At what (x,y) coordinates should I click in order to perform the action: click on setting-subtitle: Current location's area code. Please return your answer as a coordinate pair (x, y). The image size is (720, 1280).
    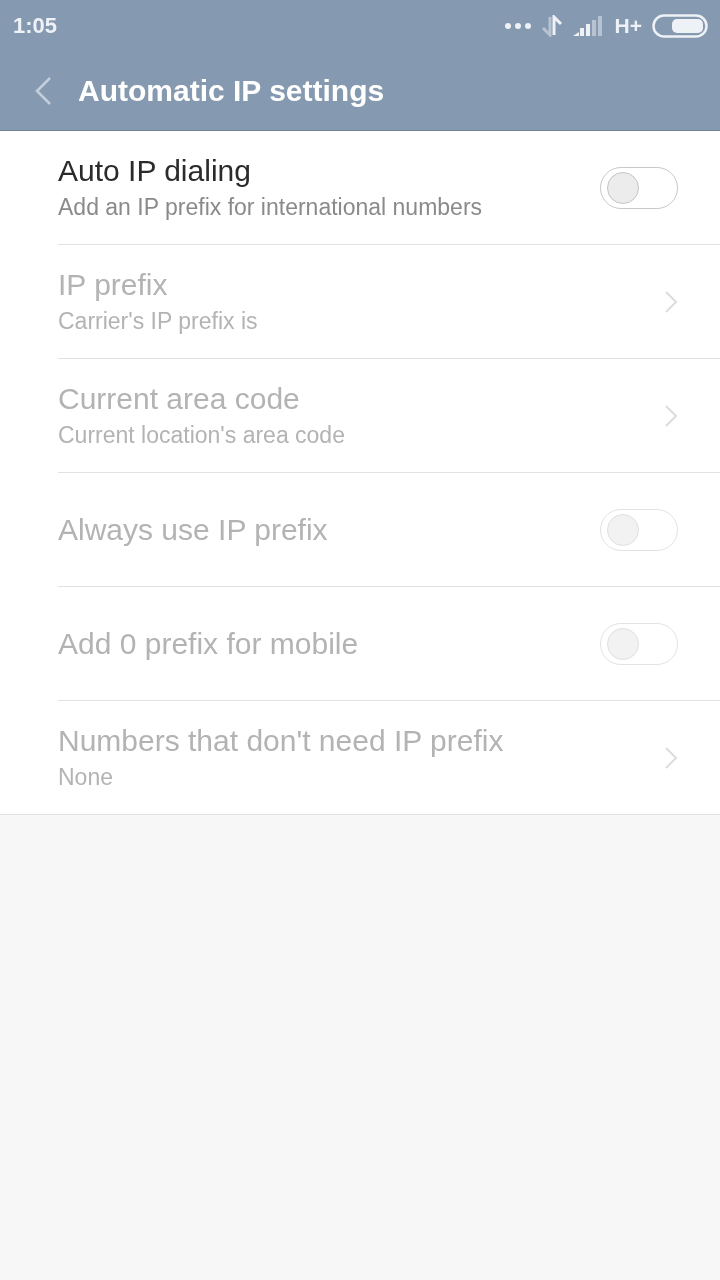
    Looking at the image, I should click on (202, 435).